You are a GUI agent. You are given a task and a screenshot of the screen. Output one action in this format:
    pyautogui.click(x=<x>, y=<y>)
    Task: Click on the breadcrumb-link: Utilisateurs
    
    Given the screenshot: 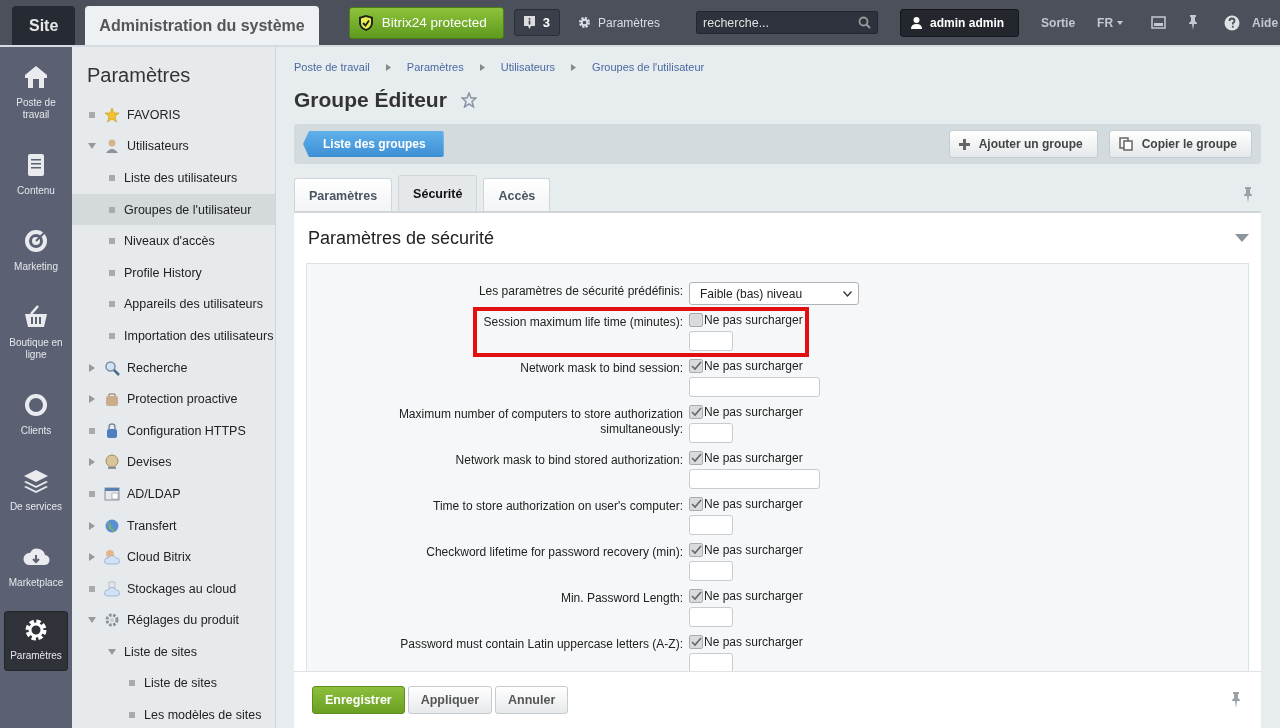 What is the action you would take?
    pyautogui.click(x=528, y=67)
    